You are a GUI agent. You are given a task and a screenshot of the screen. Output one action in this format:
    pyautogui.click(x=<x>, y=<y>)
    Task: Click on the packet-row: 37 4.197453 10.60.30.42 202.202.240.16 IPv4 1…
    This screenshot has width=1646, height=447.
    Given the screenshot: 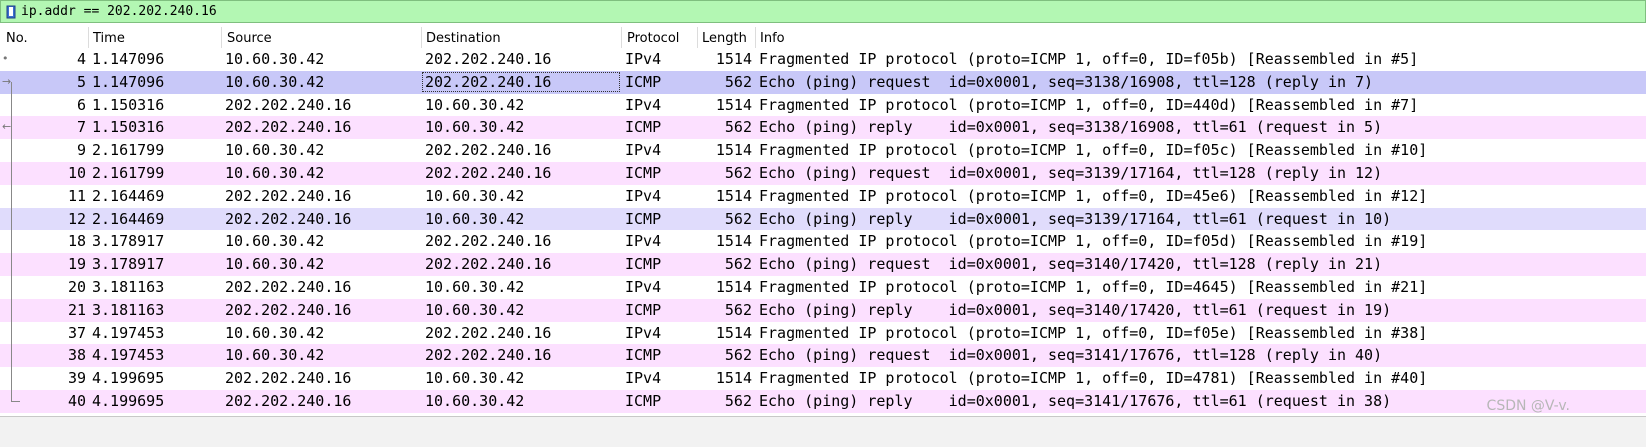 What is the action you would take?
    pyautogui.click(x=823, y=333)
    